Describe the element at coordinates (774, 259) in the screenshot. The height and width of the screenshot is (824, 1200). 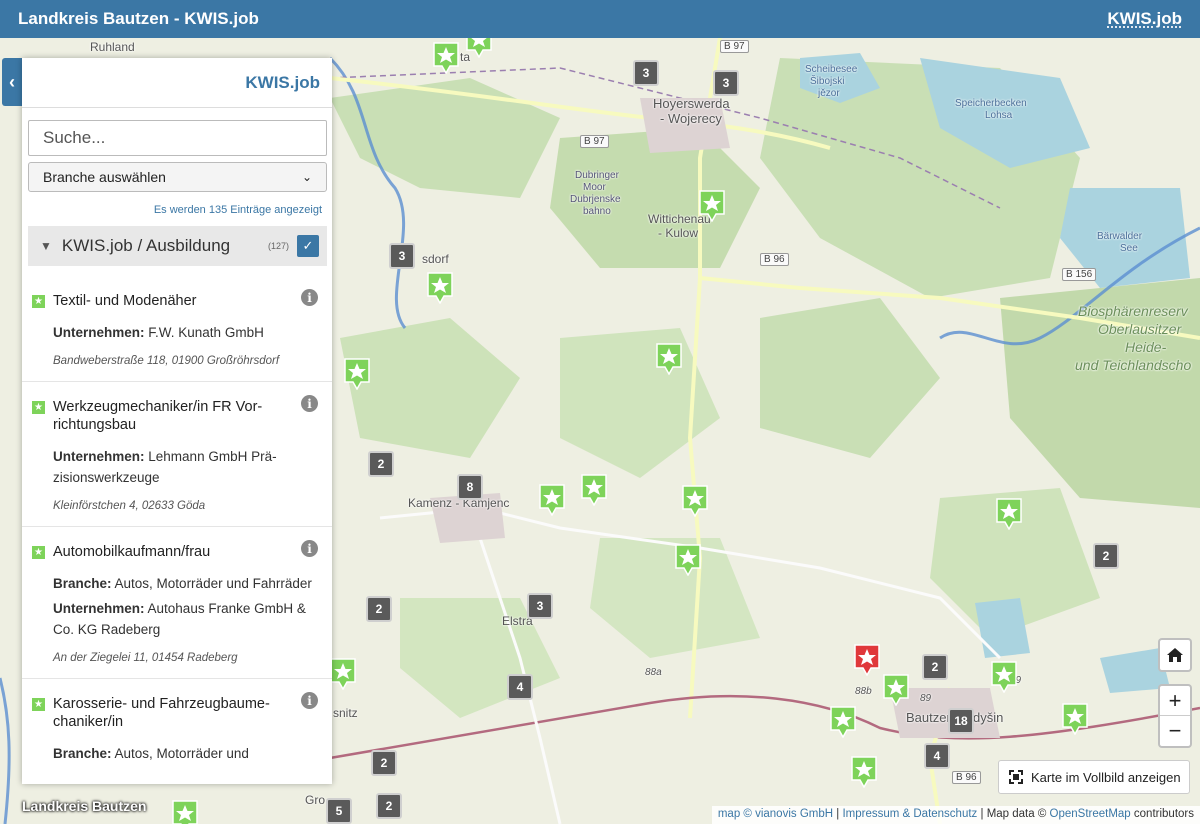
I see `road-label: B 96` at that location.